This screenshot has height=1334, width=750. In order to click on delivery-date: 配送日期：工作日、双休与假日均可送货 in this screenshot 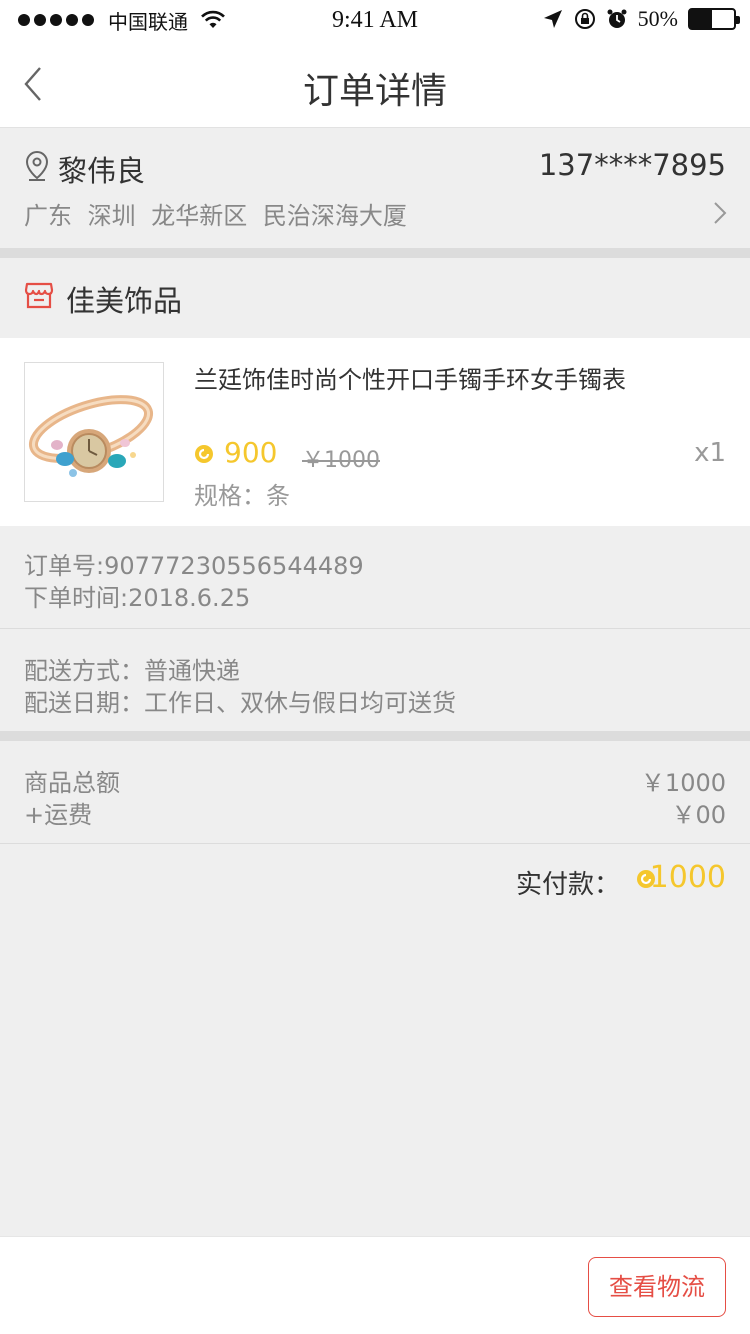, I will do `click(240, 703)`.